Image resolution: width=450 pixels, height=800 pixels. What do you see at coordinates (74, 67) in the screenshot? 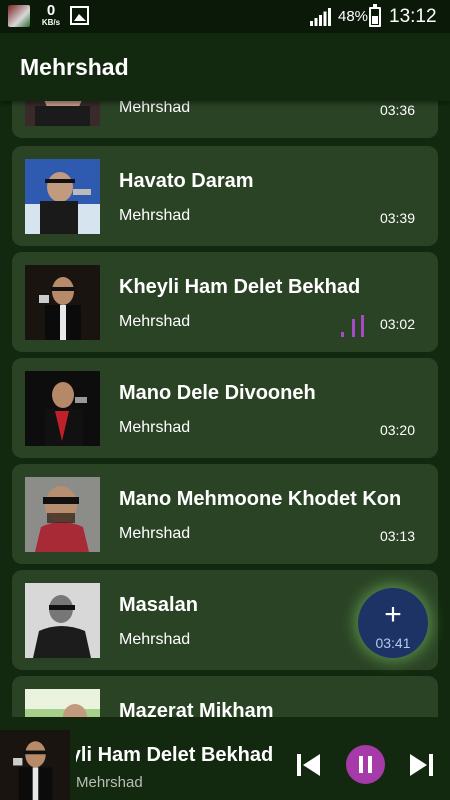
I see `page-title: Mehrshad` at bounding box center [74, 67].